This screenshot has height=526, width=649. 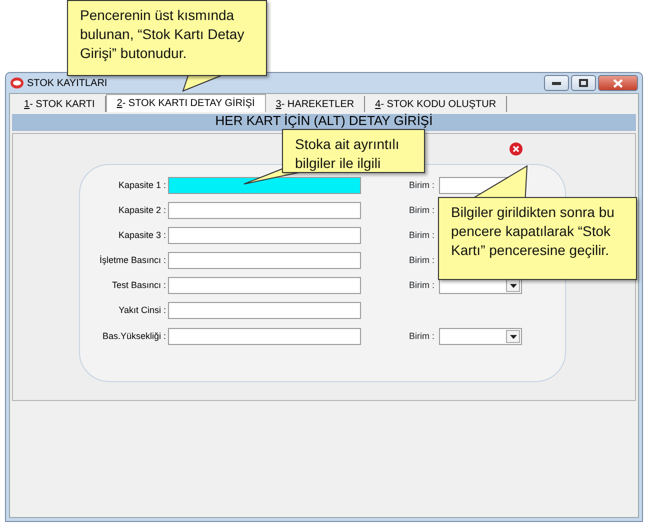 I want to click on close-button, so click(x=618, y=83).